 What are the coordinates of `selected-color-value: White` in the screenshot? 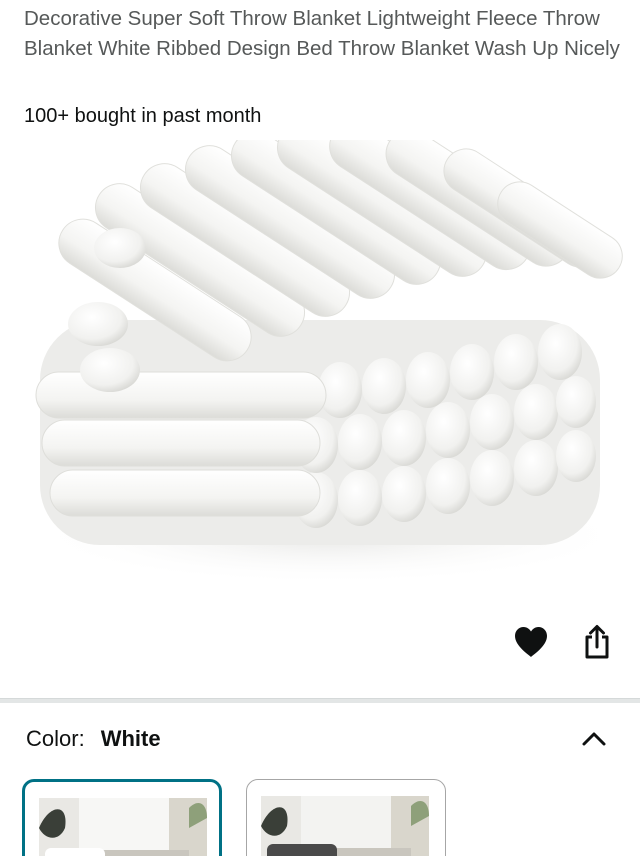 It's located at (130, 738).